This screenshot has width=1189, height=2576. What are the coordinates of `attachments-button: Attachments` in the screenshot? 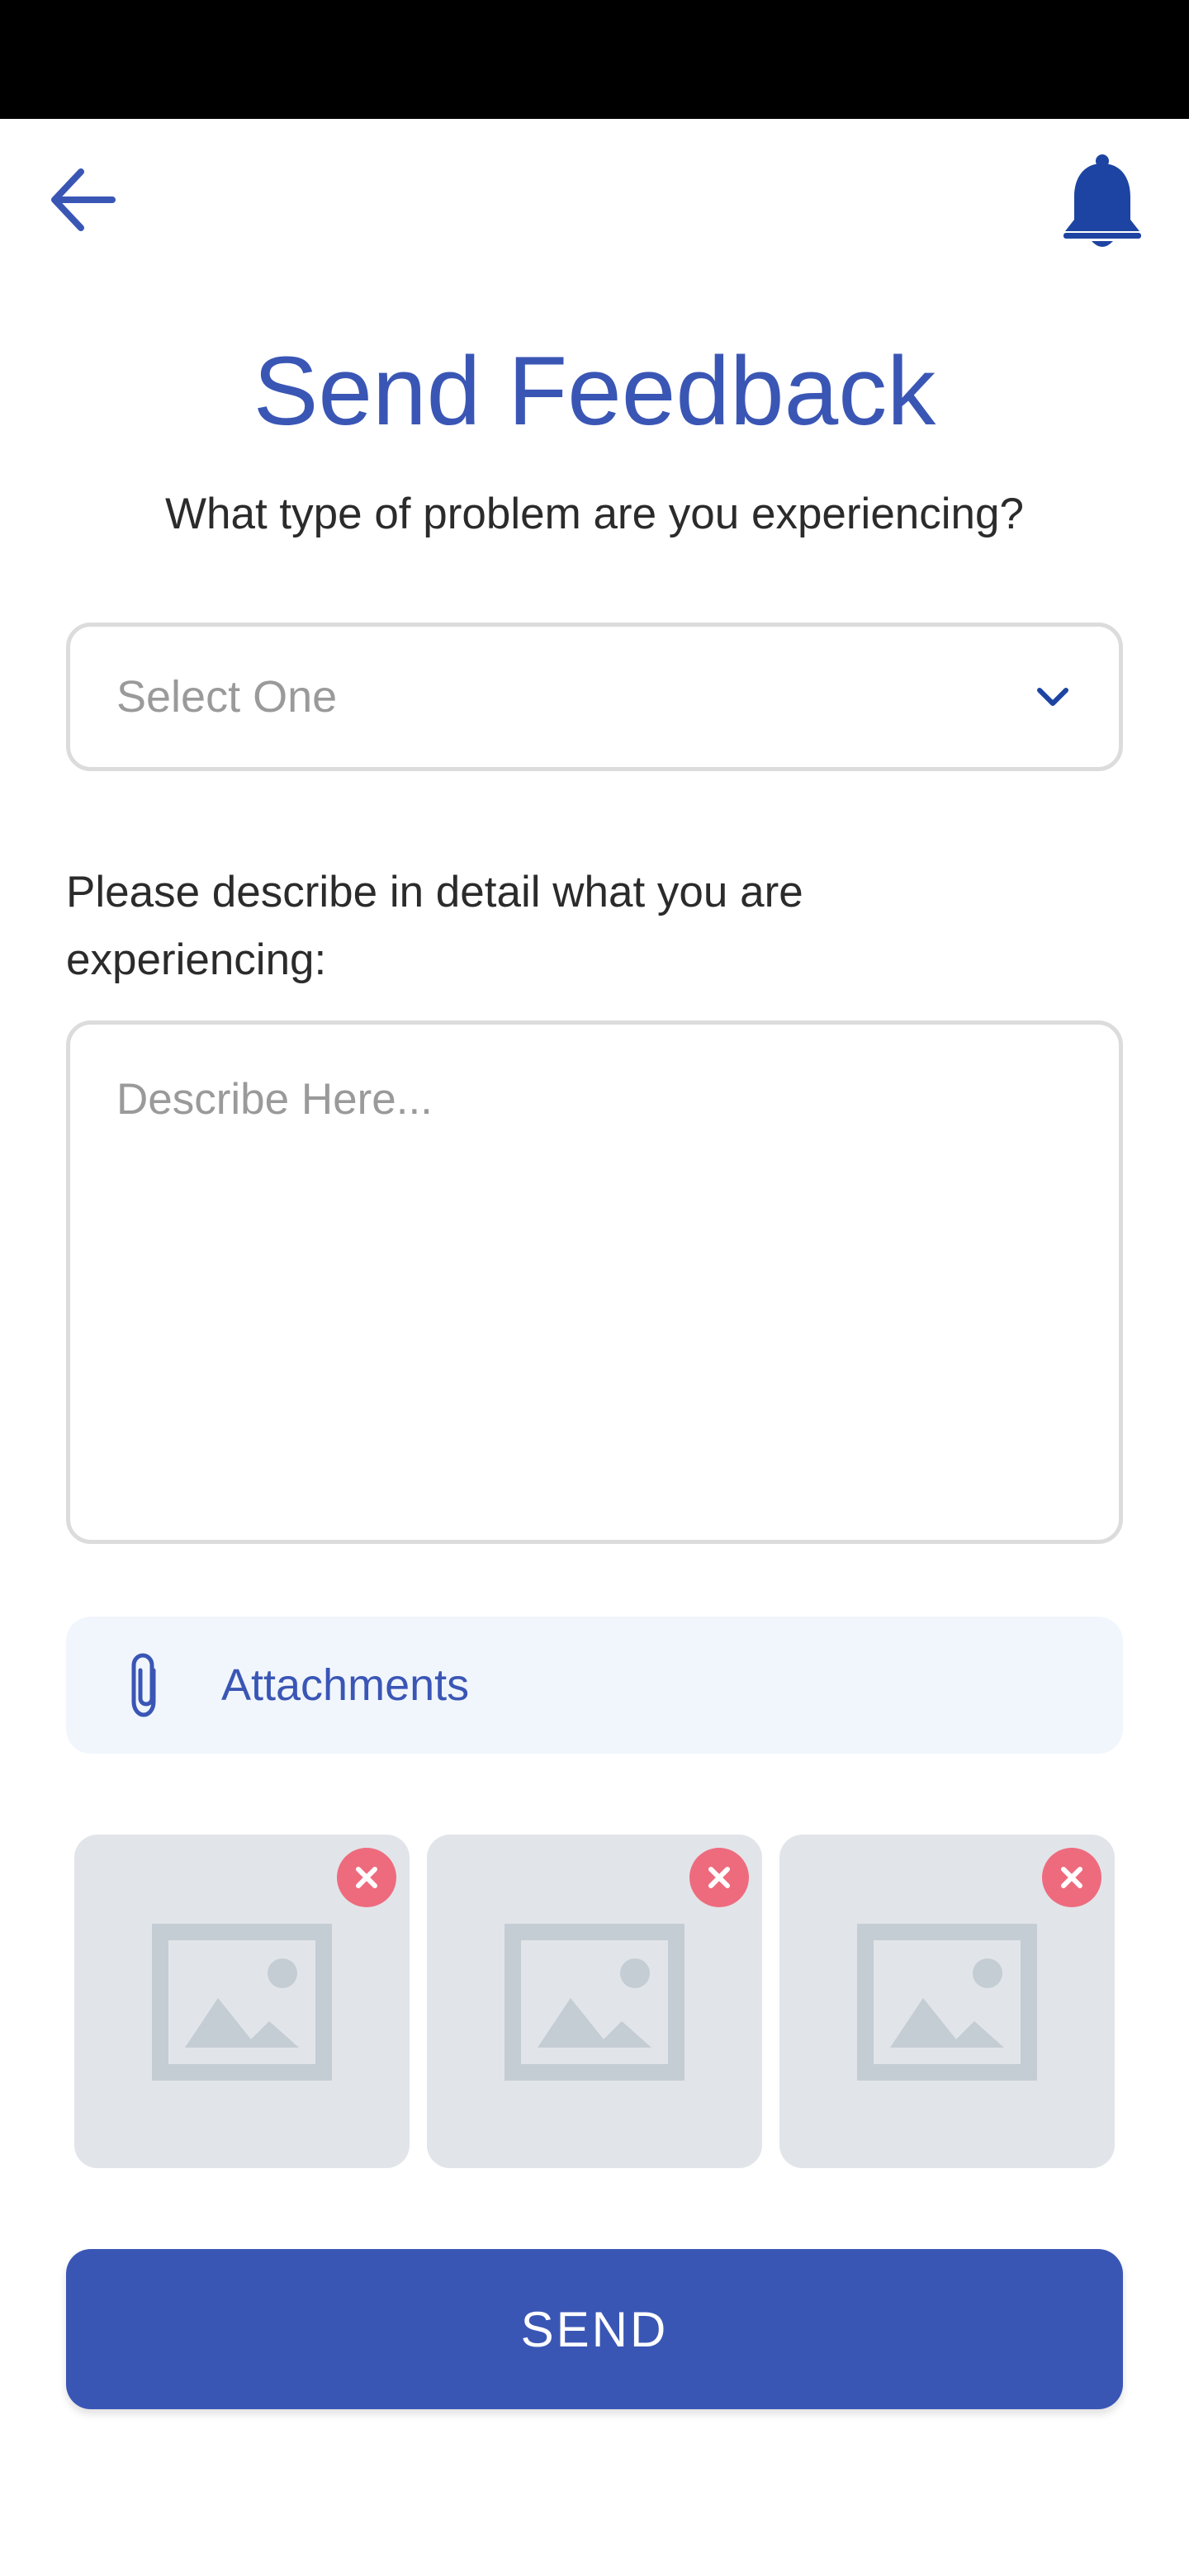 It's located at (594, 1685).